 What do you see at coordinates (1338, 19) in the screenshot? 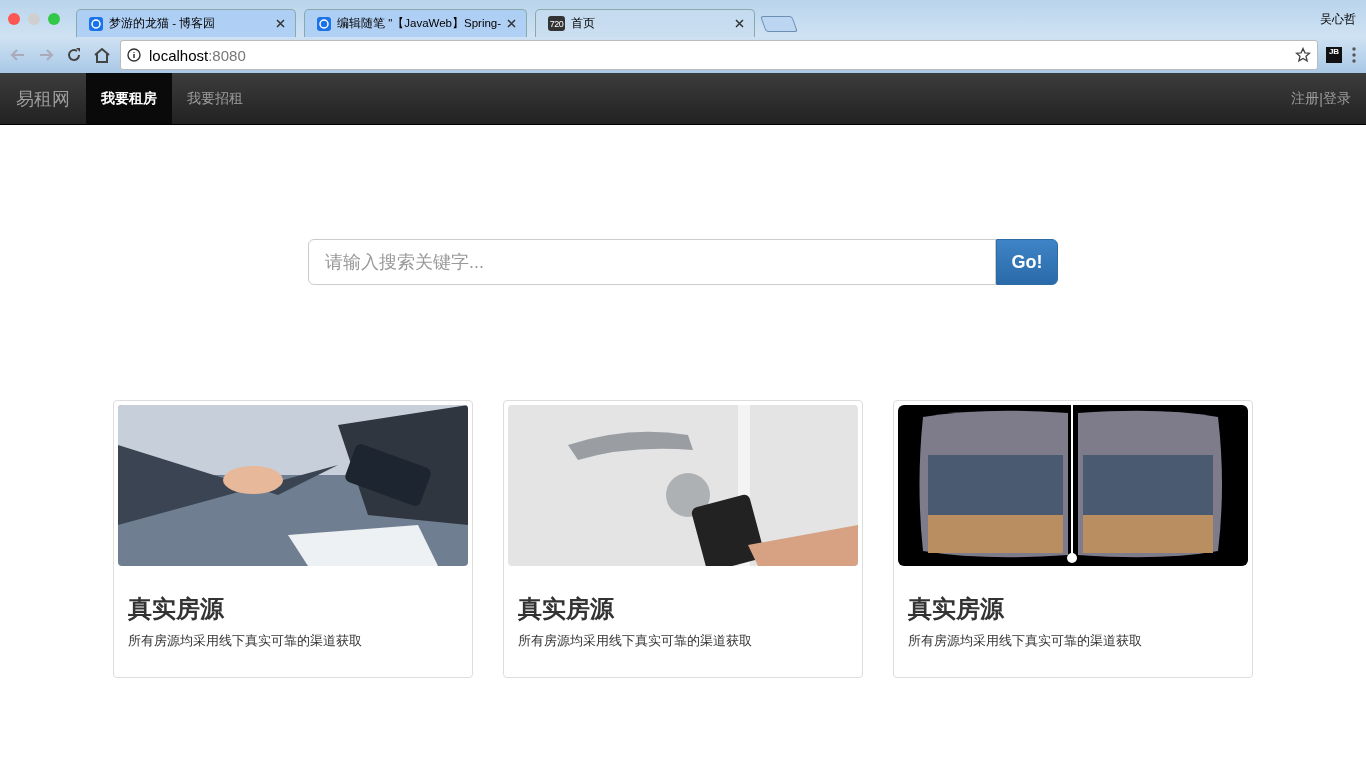
I see `user-name: 吴心哲` at bounding box center [1338, 19].